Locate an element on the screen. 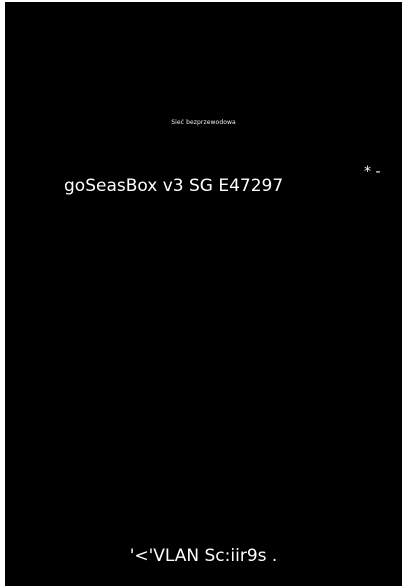  screen-title: Sieć bezprzewodowa is located at coordinates (203, 122).